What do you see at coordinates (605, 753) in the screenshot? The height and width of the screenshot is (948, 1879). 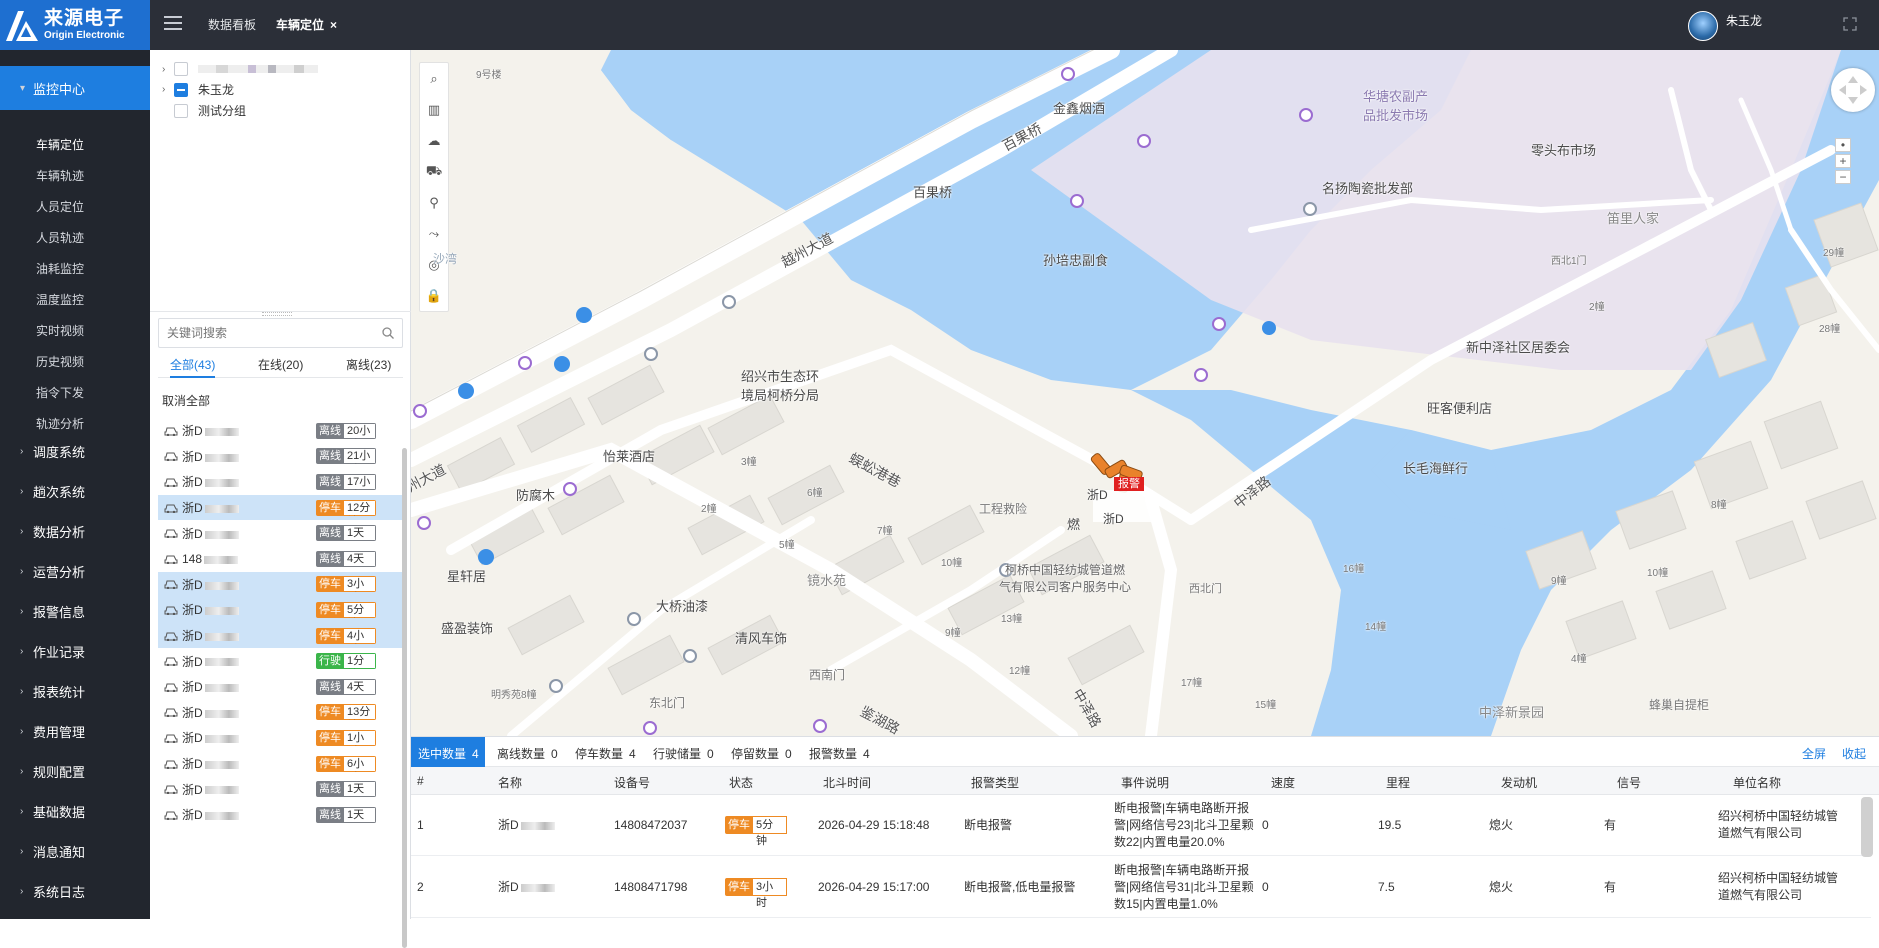 I see `stat-parked: 停车数量 4` at bounding box center [605, 753].